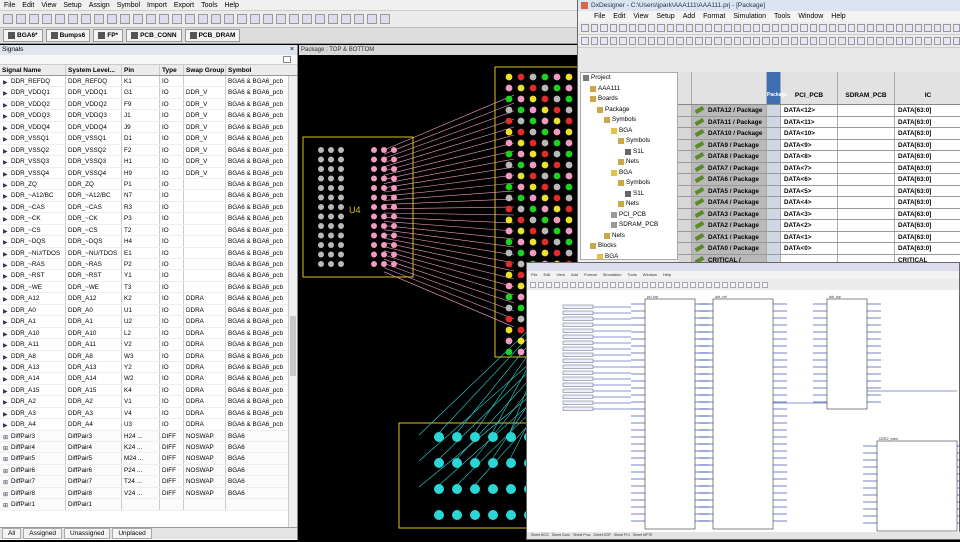 Image resolution: width=960 pixels, height=542 pixels. What do you see at coordinates (819, 157) in the screenshot?
I see `grid-row: DATA8 / Package DATA<8> DATA[63:0]` at bounding box center [819, 157].